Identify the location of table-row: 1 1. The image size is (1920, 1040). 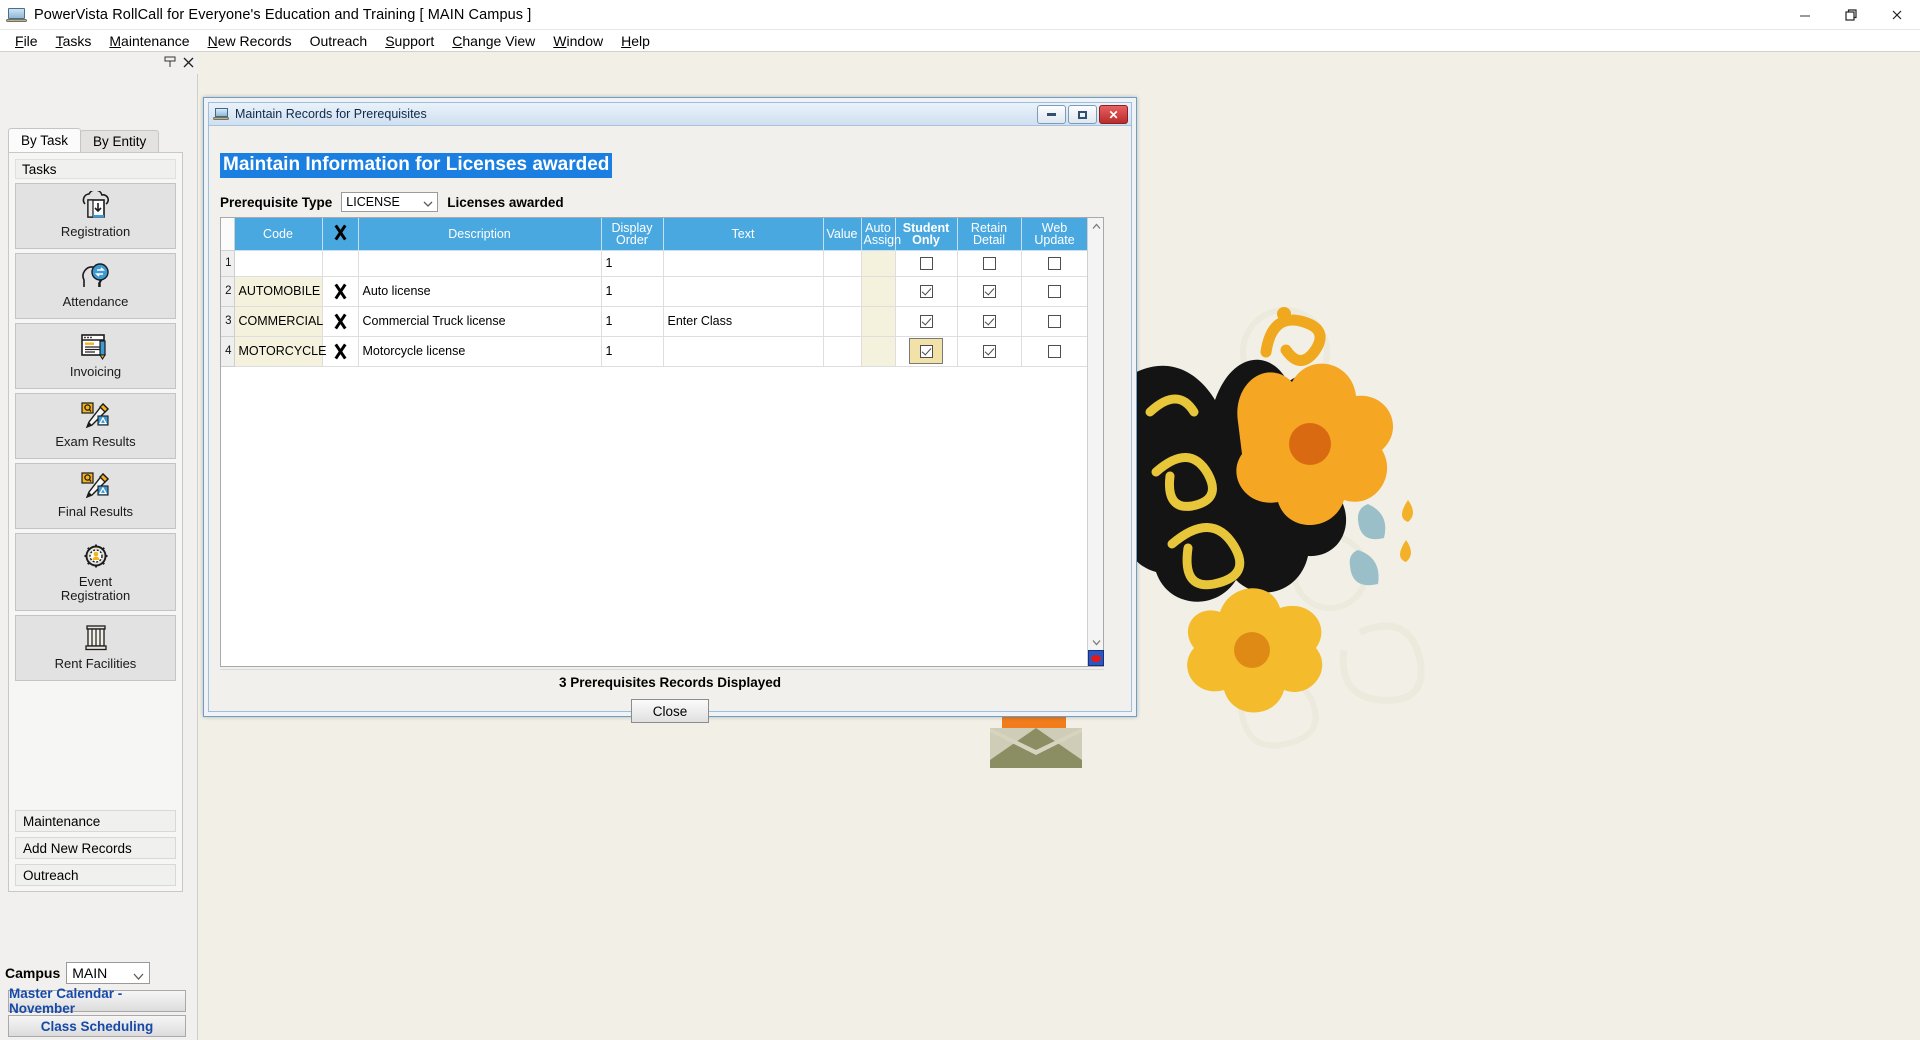
(655, 263).